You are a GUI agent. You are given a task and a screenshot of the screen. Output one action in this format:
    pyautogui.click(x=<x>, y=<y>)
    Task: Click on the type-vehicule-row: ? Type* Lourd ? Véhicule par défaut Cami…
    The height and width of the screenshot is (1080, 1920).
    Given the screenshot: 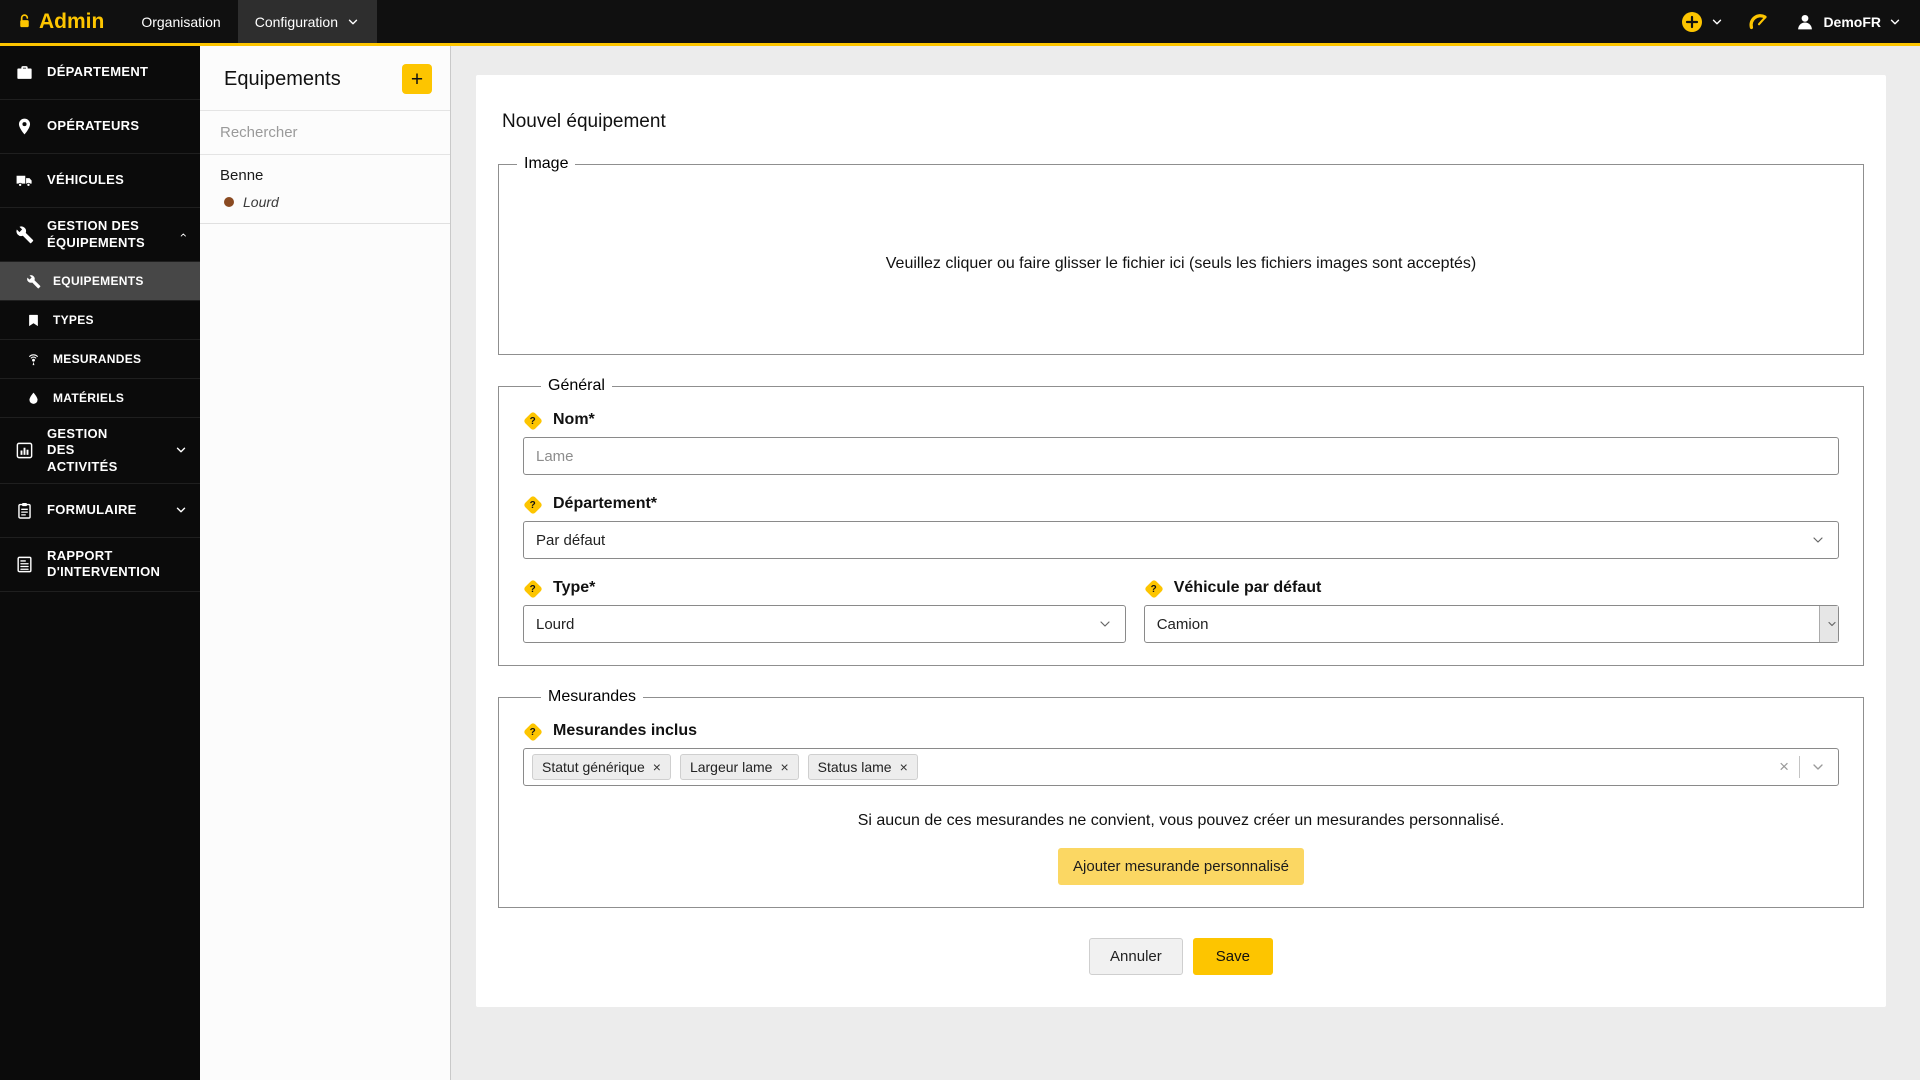 What is the action you would take?
    pyautogui.click(x=1181, y=611)
    